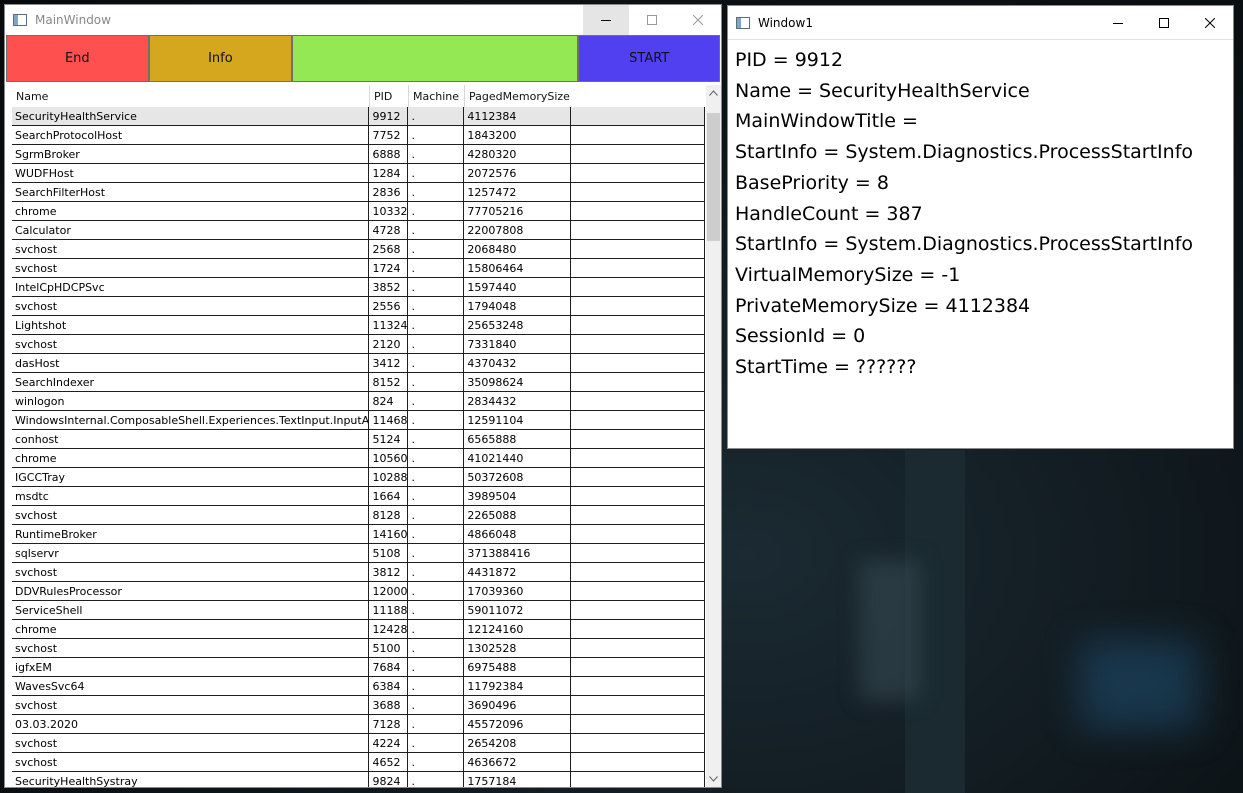 The width and height of the screenshot is (1243, 793). What do you see at coordinates (358, 116) in the screenshot?
I see `table-row: SecurityHealthService 9912. 4112384` at bounding box center [358, 116].